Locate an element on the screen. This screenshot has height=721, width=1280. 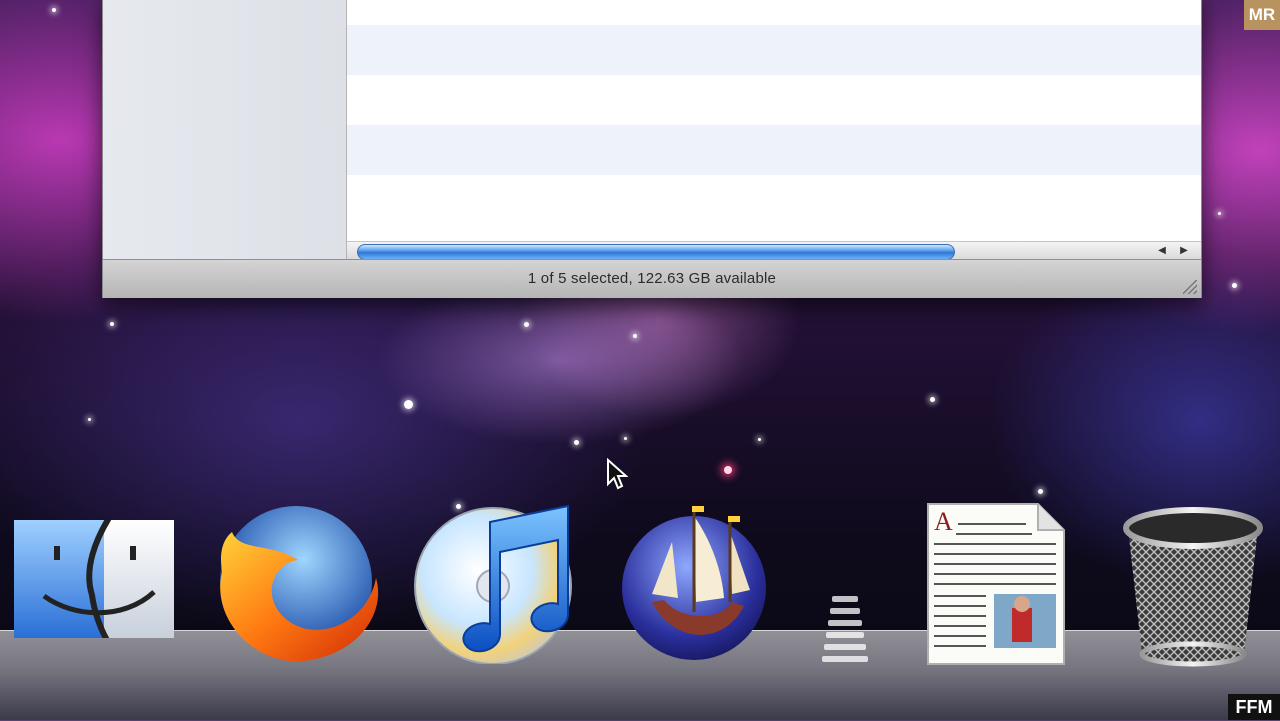
document-icon: A is located at coordinates (996, 584).